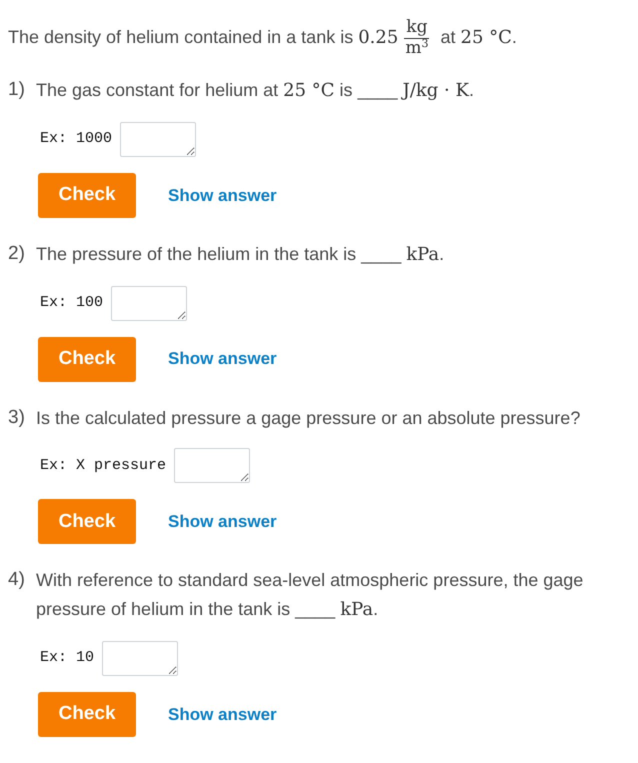  Describe the element at coordinates (308, 418) in the screenshot. I see `question-text: Is the calculated pressure a gage pressure or an absolute pressure?` at that location.